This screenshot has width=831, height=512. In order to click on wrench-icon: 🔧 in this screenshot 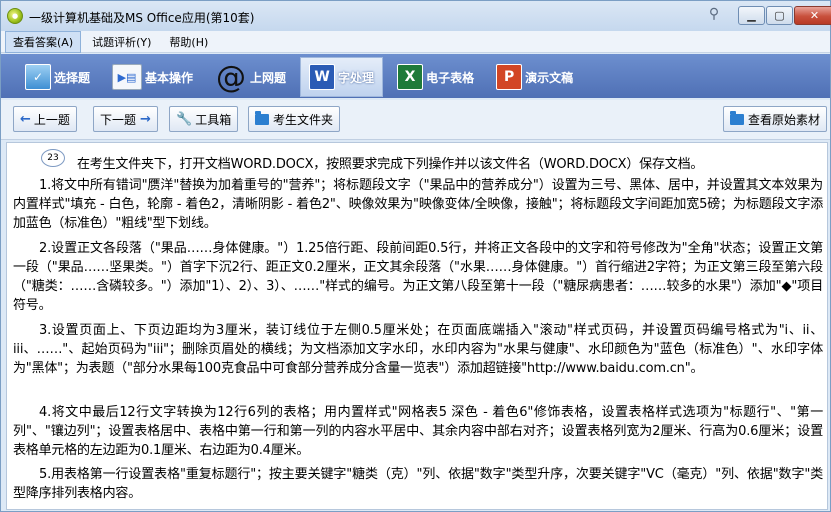, I will do `click(184, 119)`.